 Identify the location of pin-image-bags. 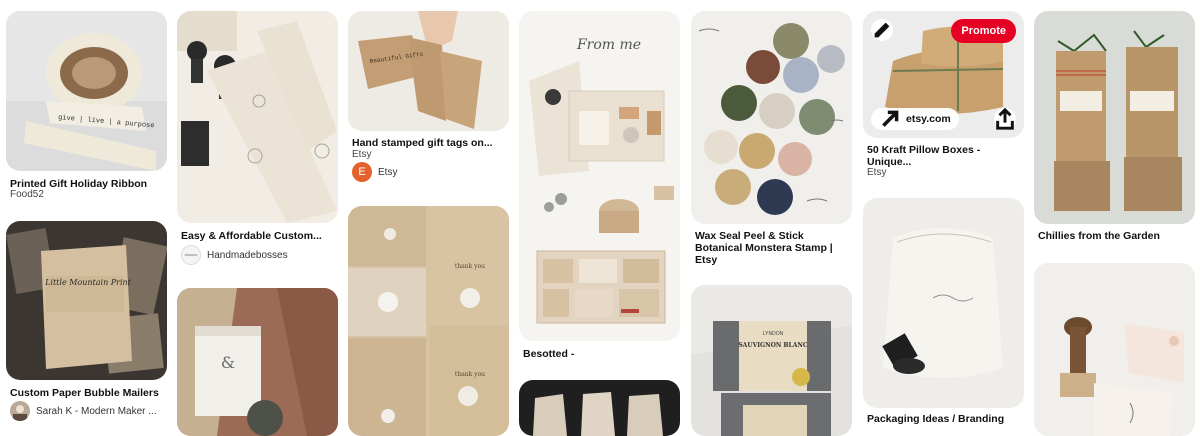
(599, 408).